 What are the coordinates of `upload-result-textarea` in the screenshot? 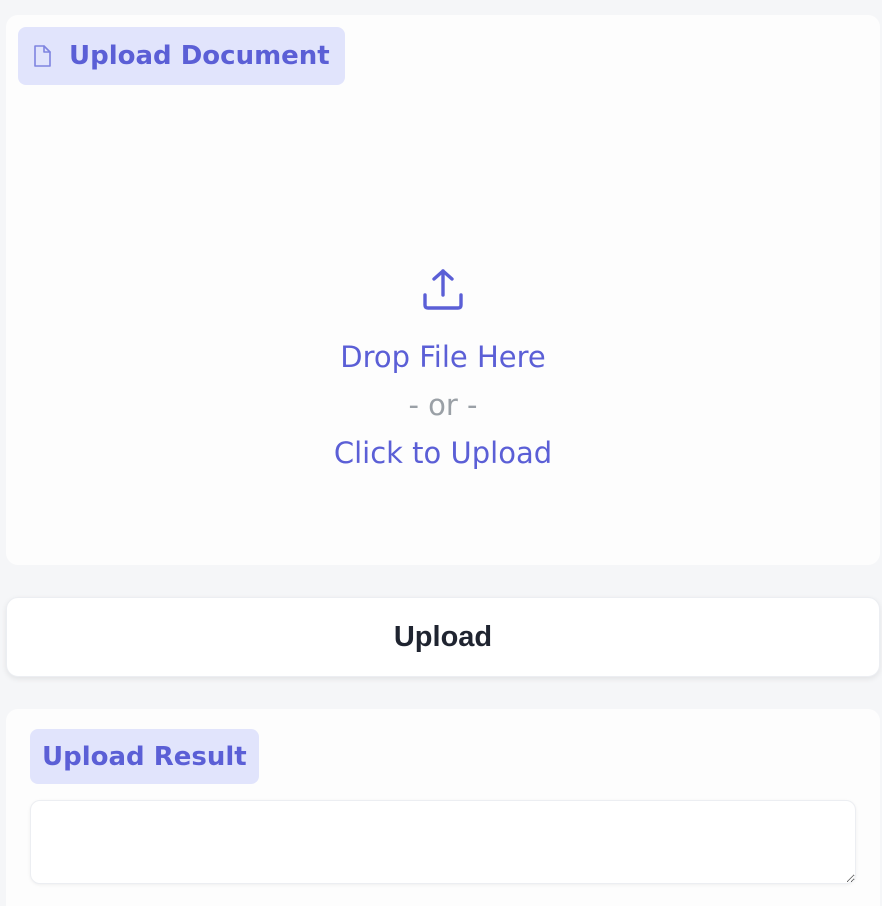 It's located at (443, 842).